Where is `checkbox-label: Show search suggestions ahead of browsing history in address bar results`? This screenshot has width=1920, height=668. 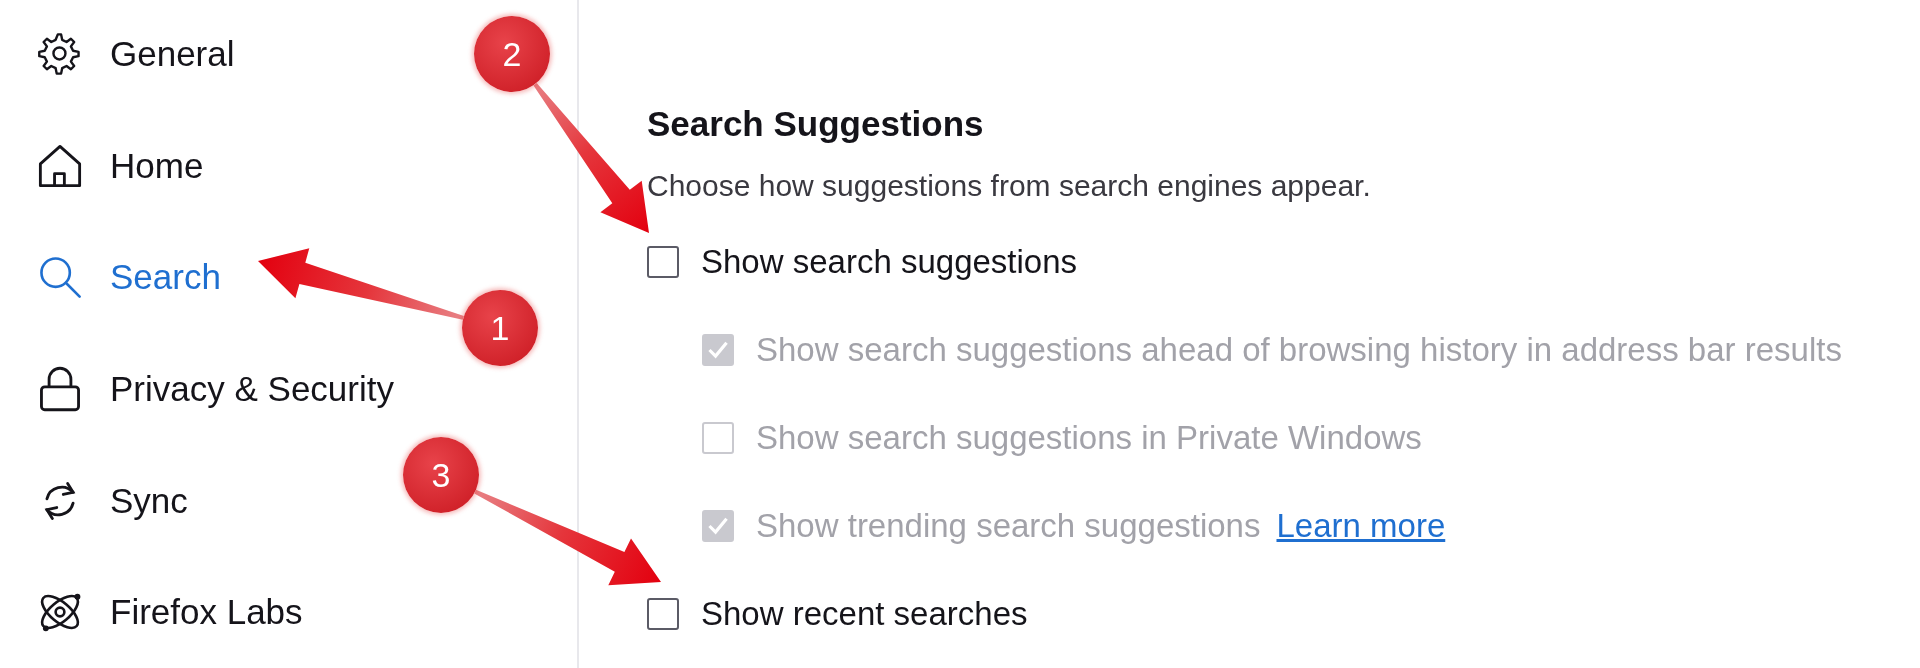 checkbox-label: Show search suggestions ahead of browsing history in address bar results is located at coordinates (1299, 350).